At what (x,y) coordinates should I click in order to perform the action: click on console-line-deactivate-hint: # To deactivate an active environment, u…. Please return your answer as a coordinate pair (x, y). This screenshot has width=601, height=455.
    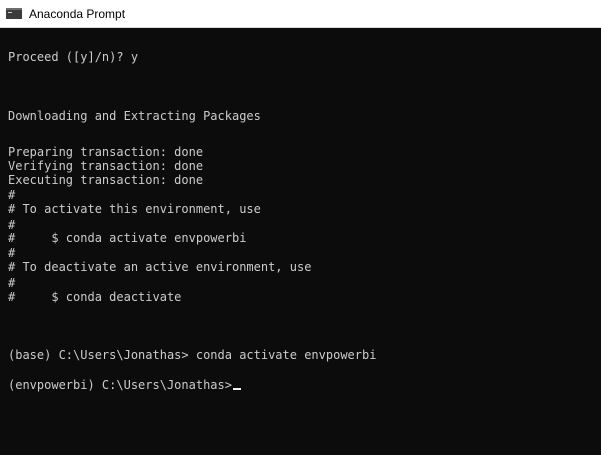
    Looking at the image, I should click on (160, 267).